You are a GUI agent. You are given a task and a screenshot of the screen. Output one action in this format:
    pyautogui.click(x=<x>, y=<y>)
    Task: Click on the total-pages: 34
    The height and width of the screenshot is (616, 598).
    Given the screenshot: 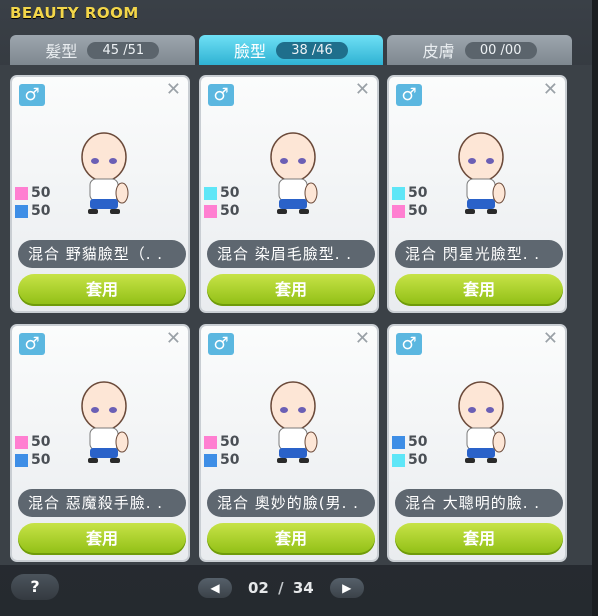 What is the action you would take?
    pyautogui.click(x=303, y=588)
    